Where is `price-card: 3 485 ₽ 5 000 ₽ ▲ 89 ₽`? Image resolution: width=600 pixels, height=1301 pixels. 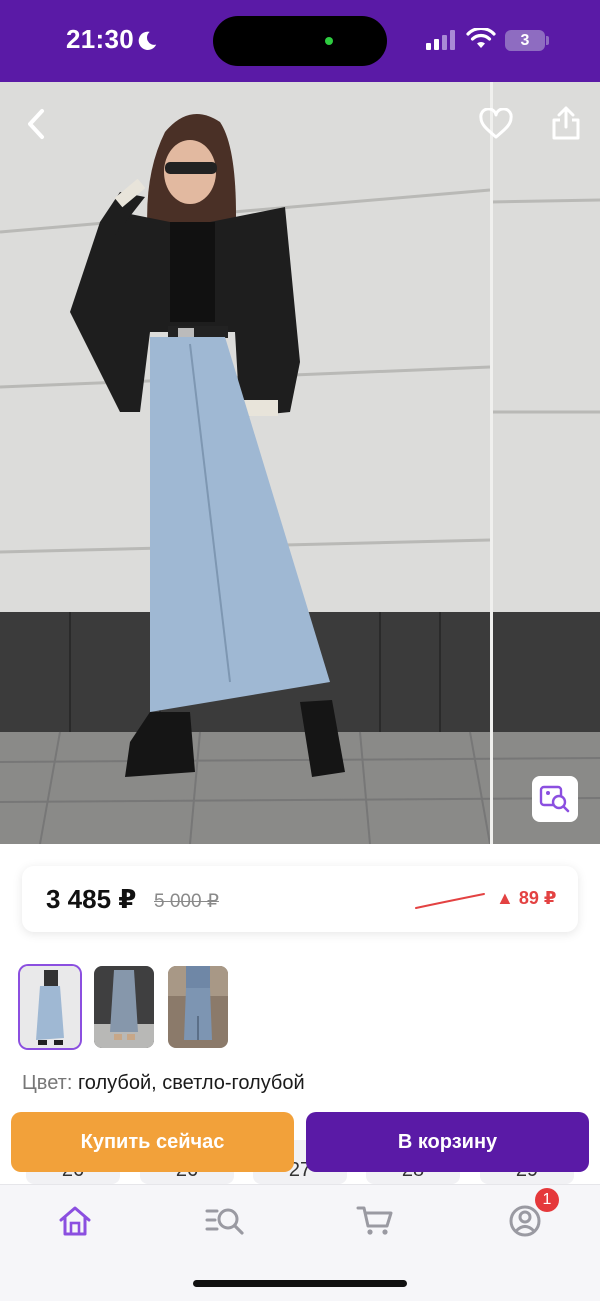 price-card: 3 485 ₽ 5 000 ₽ ▲ 89 ₽ is located at coordinates (300, 899).